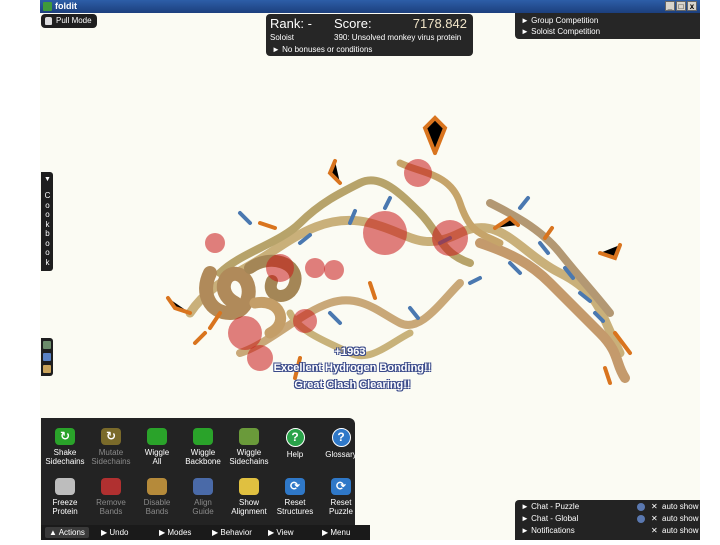 This screenshot has width=720, height=545. Describe the element at coordinates (48, 21) in the screenshot. I see `hand-icon` at that location.